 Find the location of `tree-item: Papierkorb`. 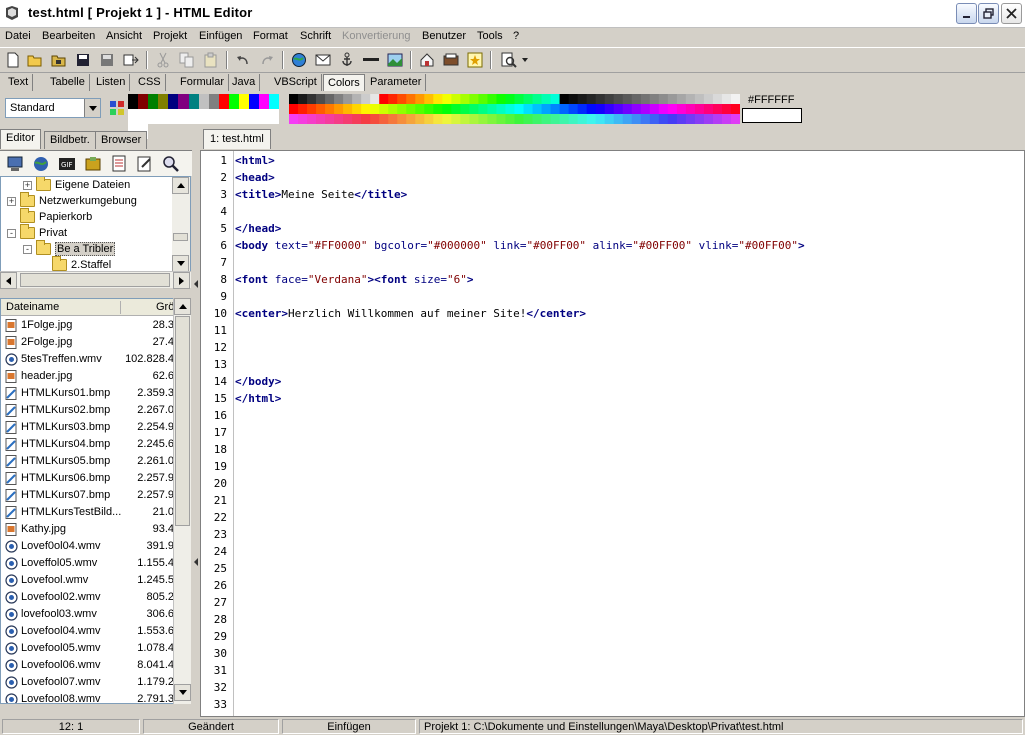

tree-item: Papierkorb is located at coordinates (49, 216).